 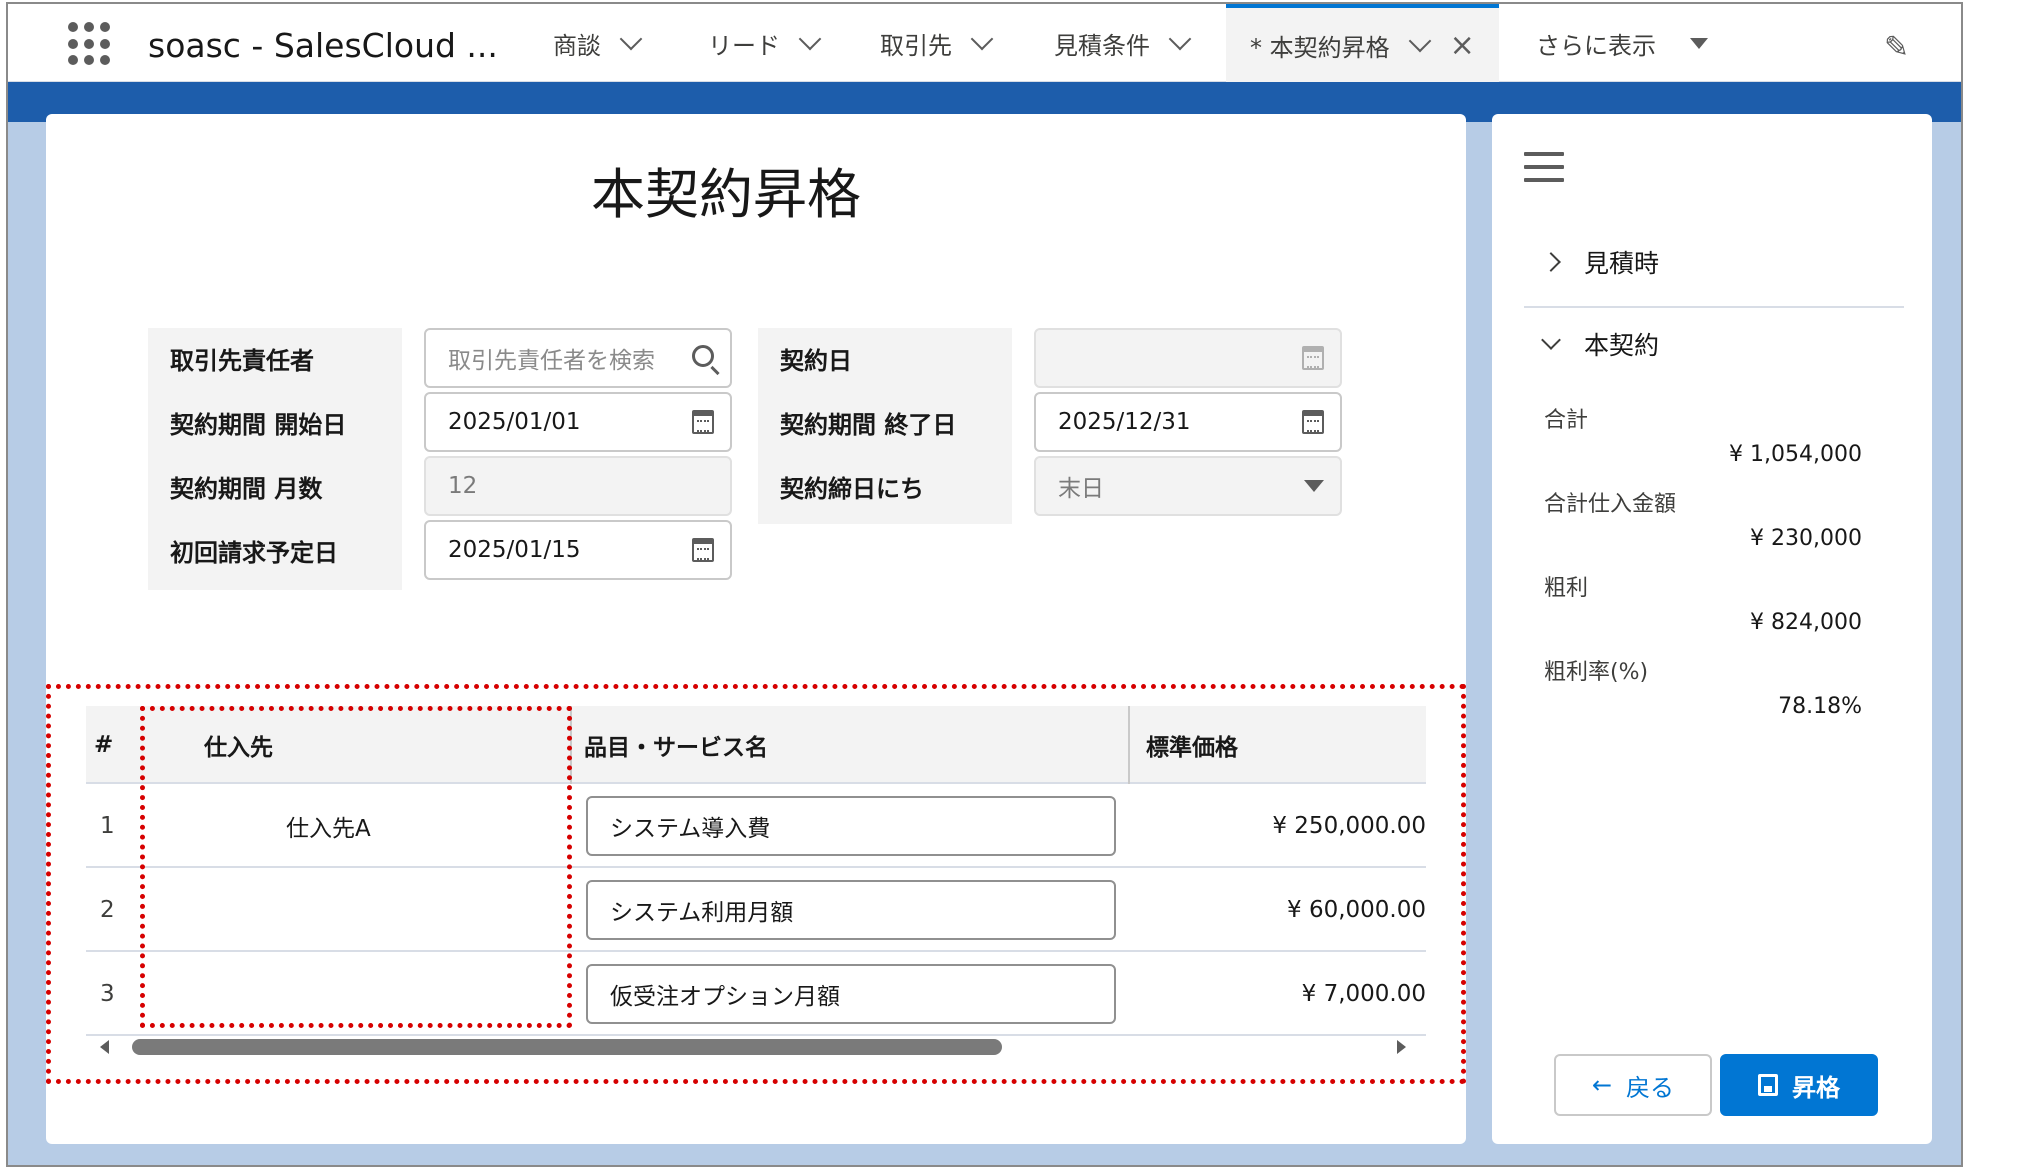 What do you see at coordinates (275, 486) in the screenshot?
I see `field-label: 契約期間 月数` at bounding box center [275, 486].